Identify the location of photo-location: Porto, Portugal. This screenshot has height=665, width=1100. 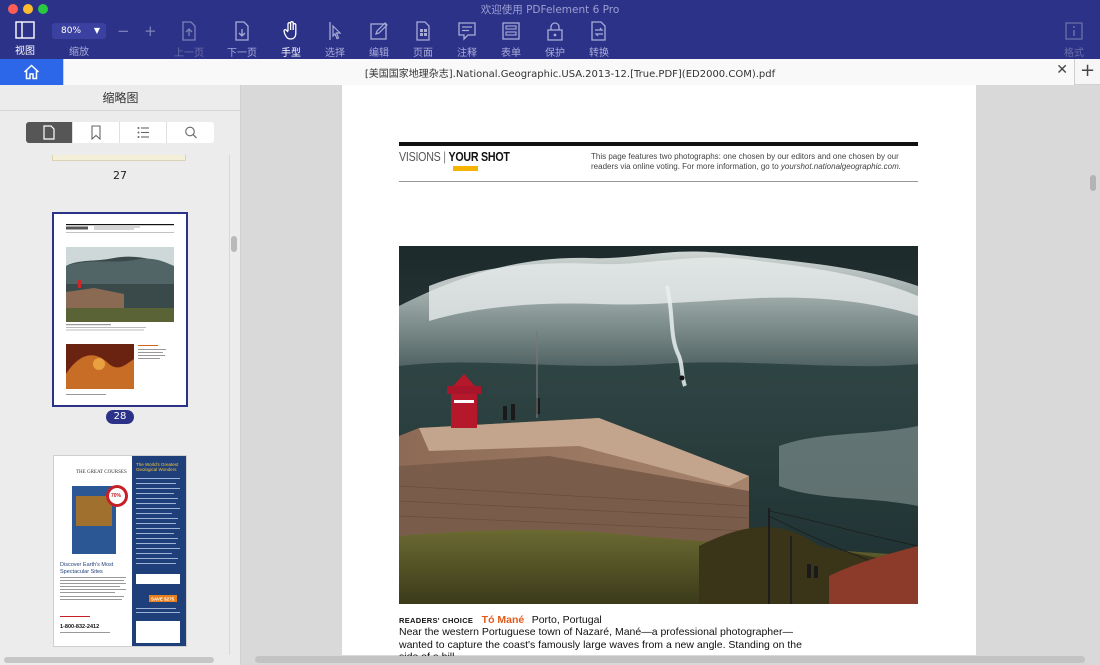
(566, 620).